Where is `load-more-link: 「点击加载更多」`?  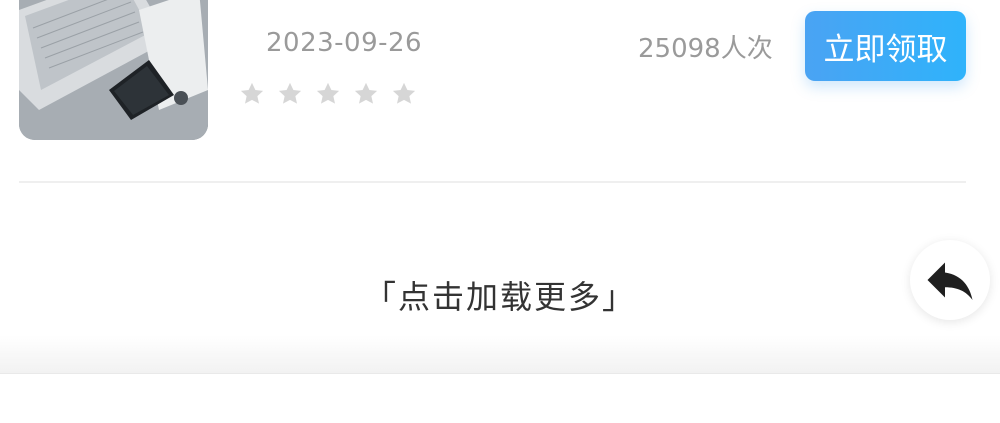 load-more-link: 「点击加载更多」 is located at coordinates (500, 295).